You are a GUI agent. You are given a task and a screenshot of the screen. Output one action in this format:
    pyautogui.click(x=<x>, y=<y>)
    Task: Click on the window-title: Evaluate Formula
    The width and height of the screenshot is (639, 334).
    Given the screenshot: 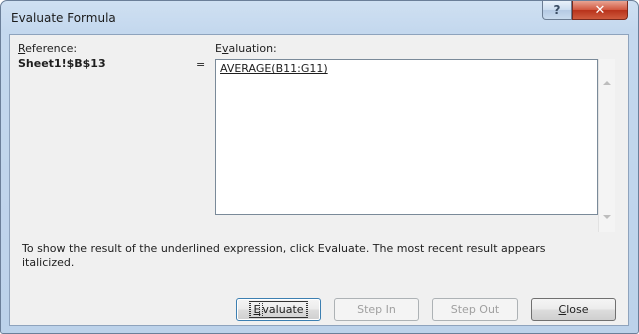 What is the action you would take?
    pyautogui.click(x=63, y=18)
    